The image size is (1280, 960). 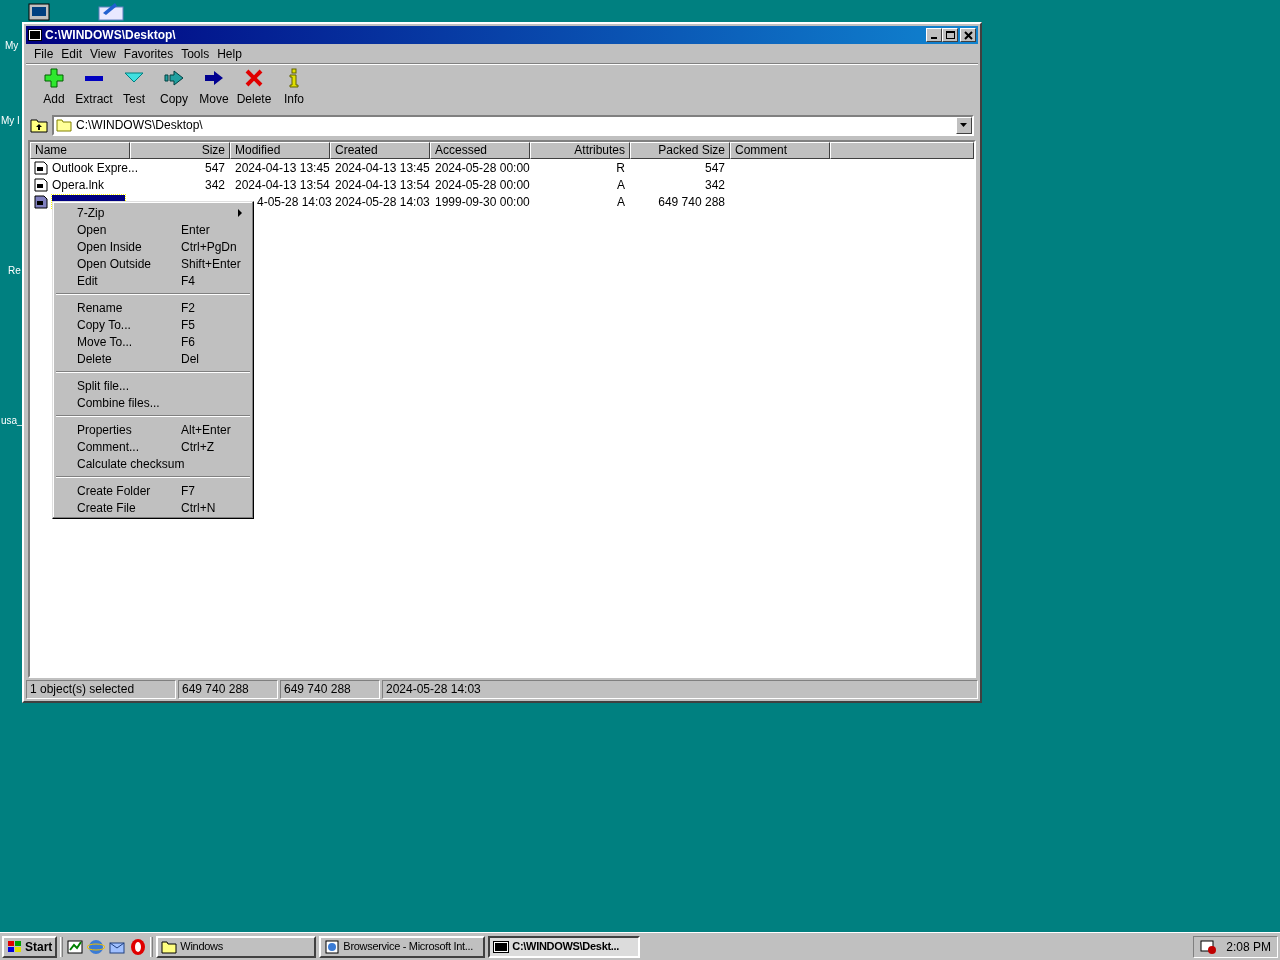 I want to click on windows-logo-icon, so click(x=15, y=946).